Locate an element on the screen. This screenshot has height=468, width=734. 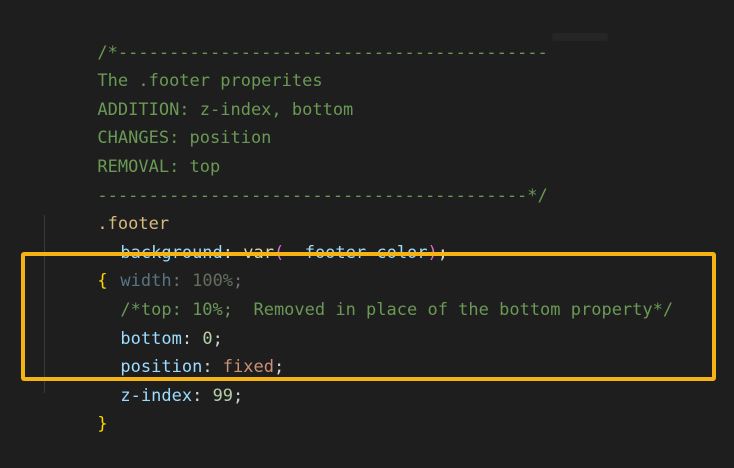
code-line: background: var(--footer-color); is located at coordinates (381, 236).